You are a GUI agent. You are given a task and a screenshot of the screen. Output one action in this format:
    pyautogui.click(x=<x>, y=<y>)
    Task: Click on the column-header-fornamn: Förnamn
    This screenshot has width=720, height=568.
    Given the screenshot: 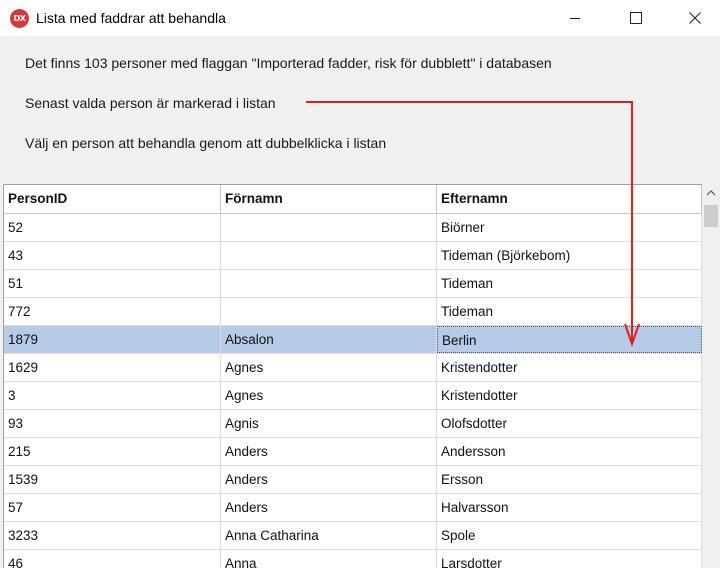 What is the action you would take?
    pyautogui.click(x=329, y=199)
    